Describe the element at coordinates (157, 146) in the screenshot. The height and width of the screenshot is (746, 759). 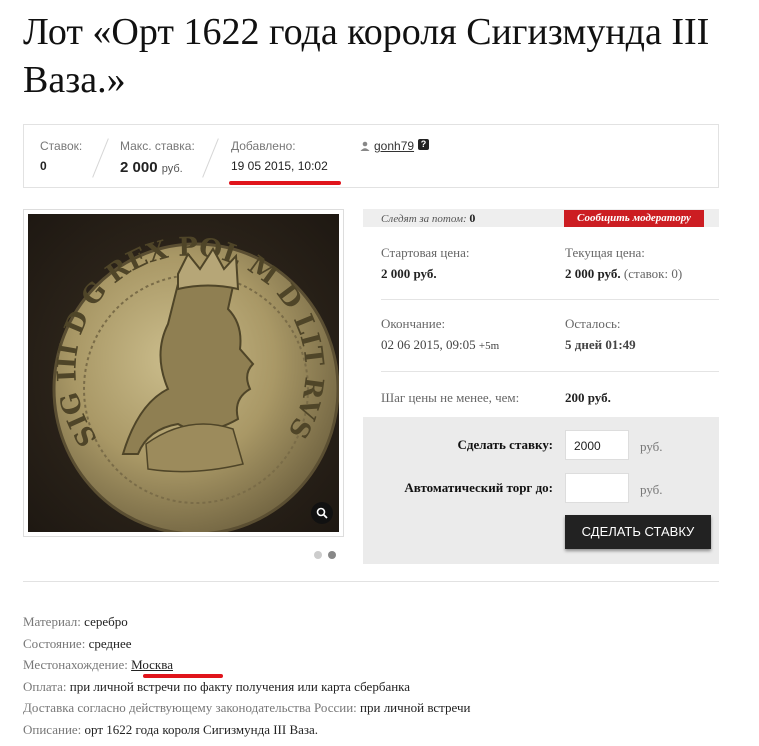
I see `max-bid-label: Макс. ставка:` at that location.